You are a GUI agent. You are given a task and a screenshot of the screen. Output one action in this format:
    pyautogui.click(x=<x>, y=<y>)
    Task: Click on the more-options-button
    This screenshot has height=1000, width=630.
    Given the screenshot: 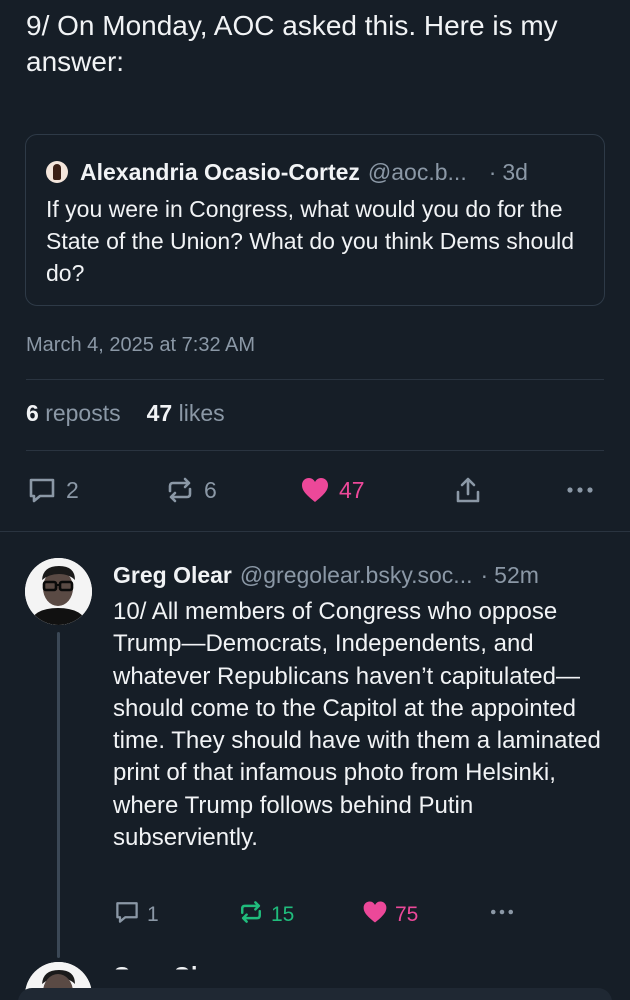 What is the action you would take?
    pyautogui.click(x=580, y=490)
    